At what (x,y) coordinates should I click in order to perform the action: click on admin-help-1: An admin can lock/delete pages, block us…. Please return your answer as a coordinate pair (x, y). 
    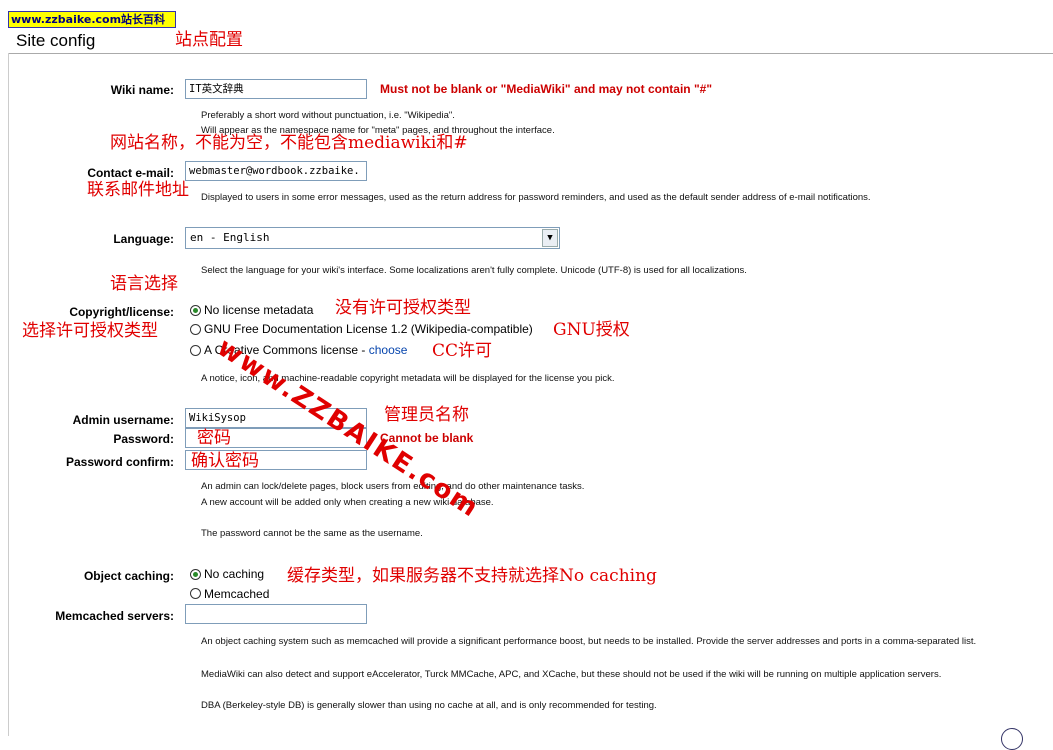
    Looking at the image, I should click on (393, 486).